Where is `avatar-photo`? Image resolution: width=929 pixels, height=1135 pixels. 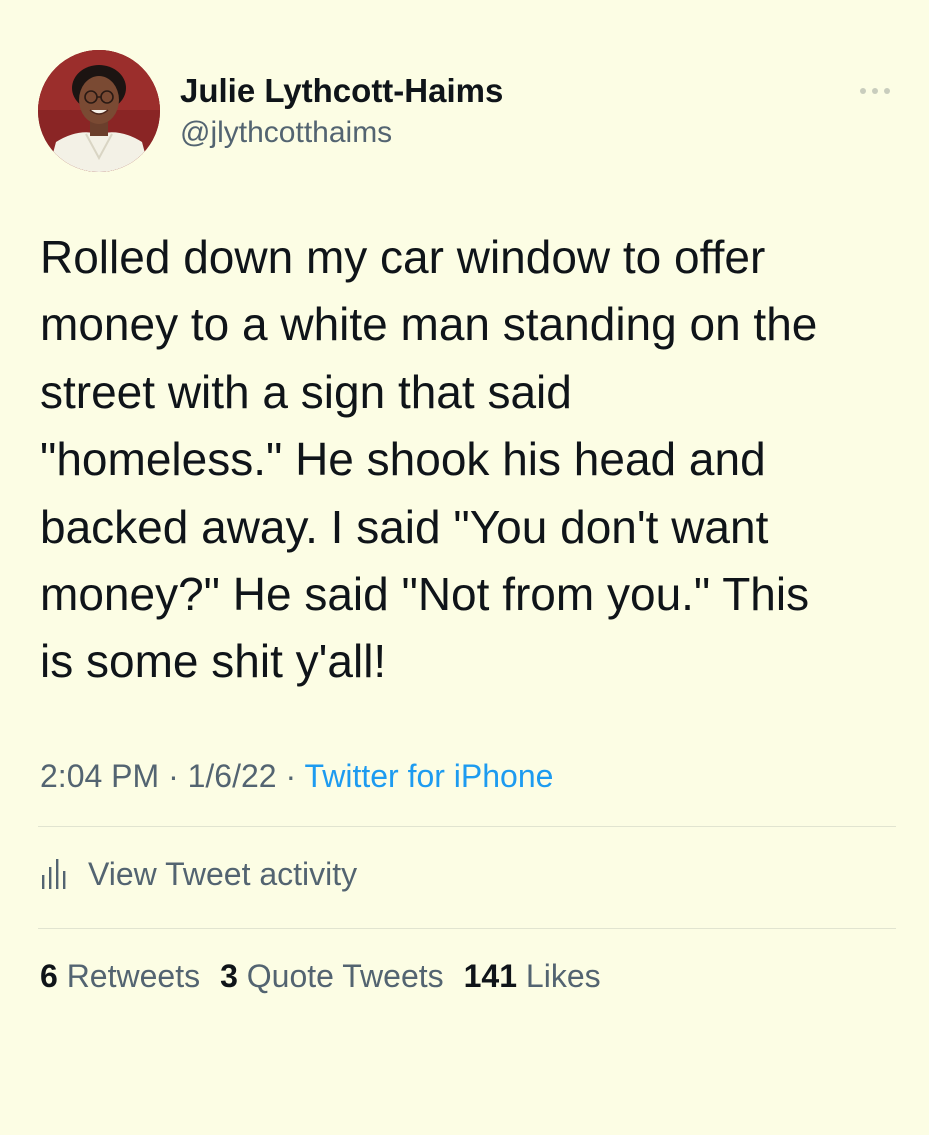 avatar-photo is located at coordinates (99, 111).